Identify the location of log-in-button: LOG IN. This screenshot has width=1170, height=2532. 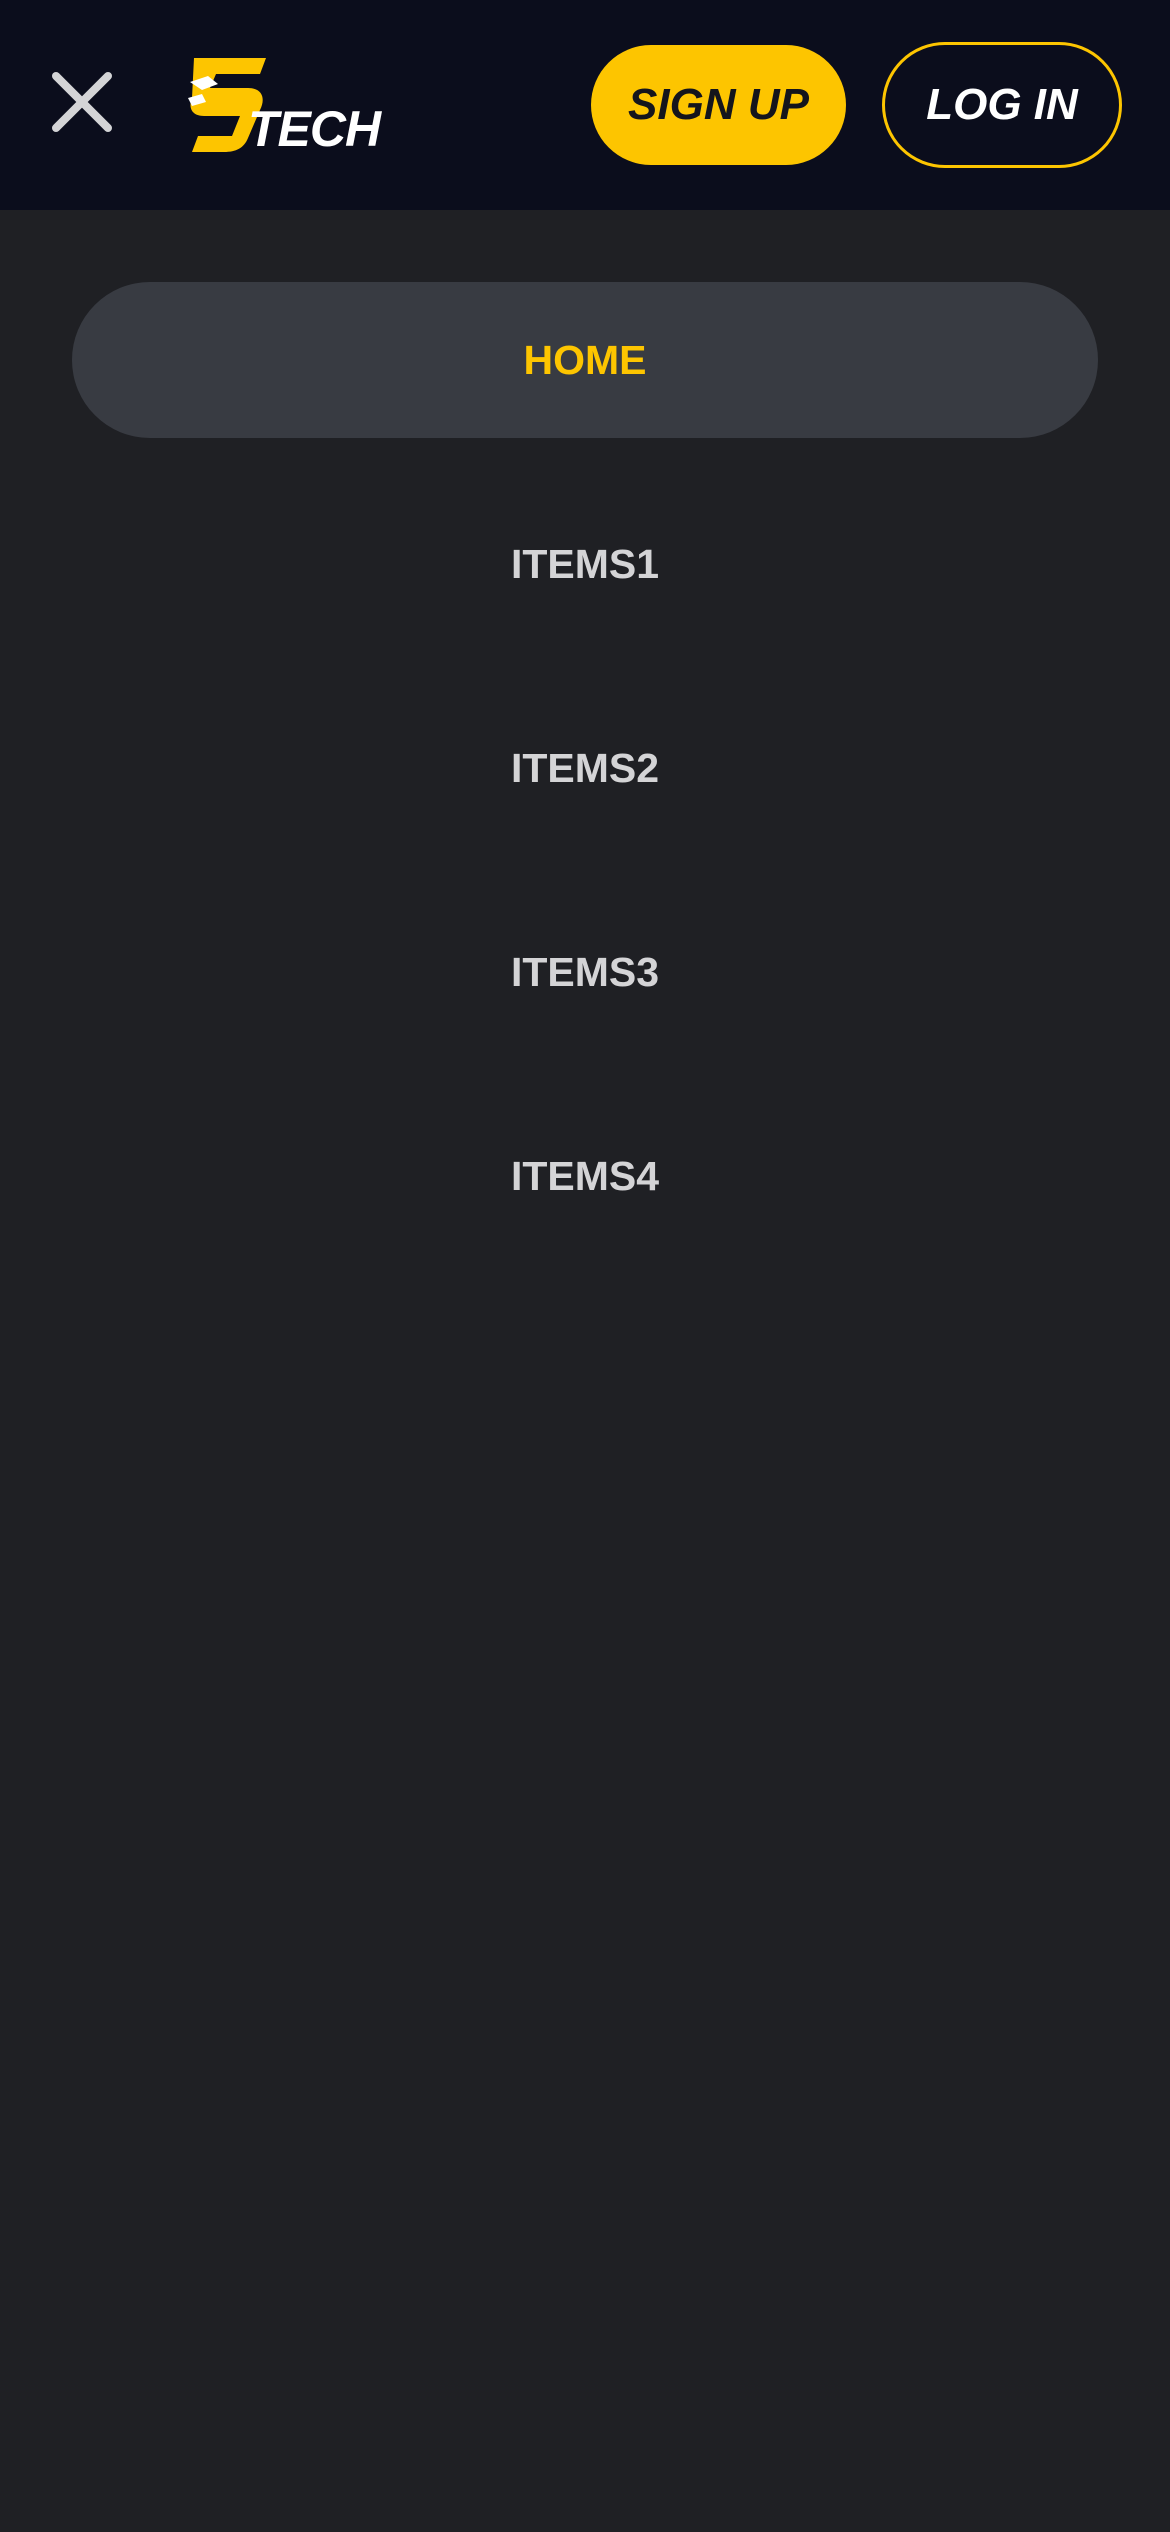
(1002, 105).